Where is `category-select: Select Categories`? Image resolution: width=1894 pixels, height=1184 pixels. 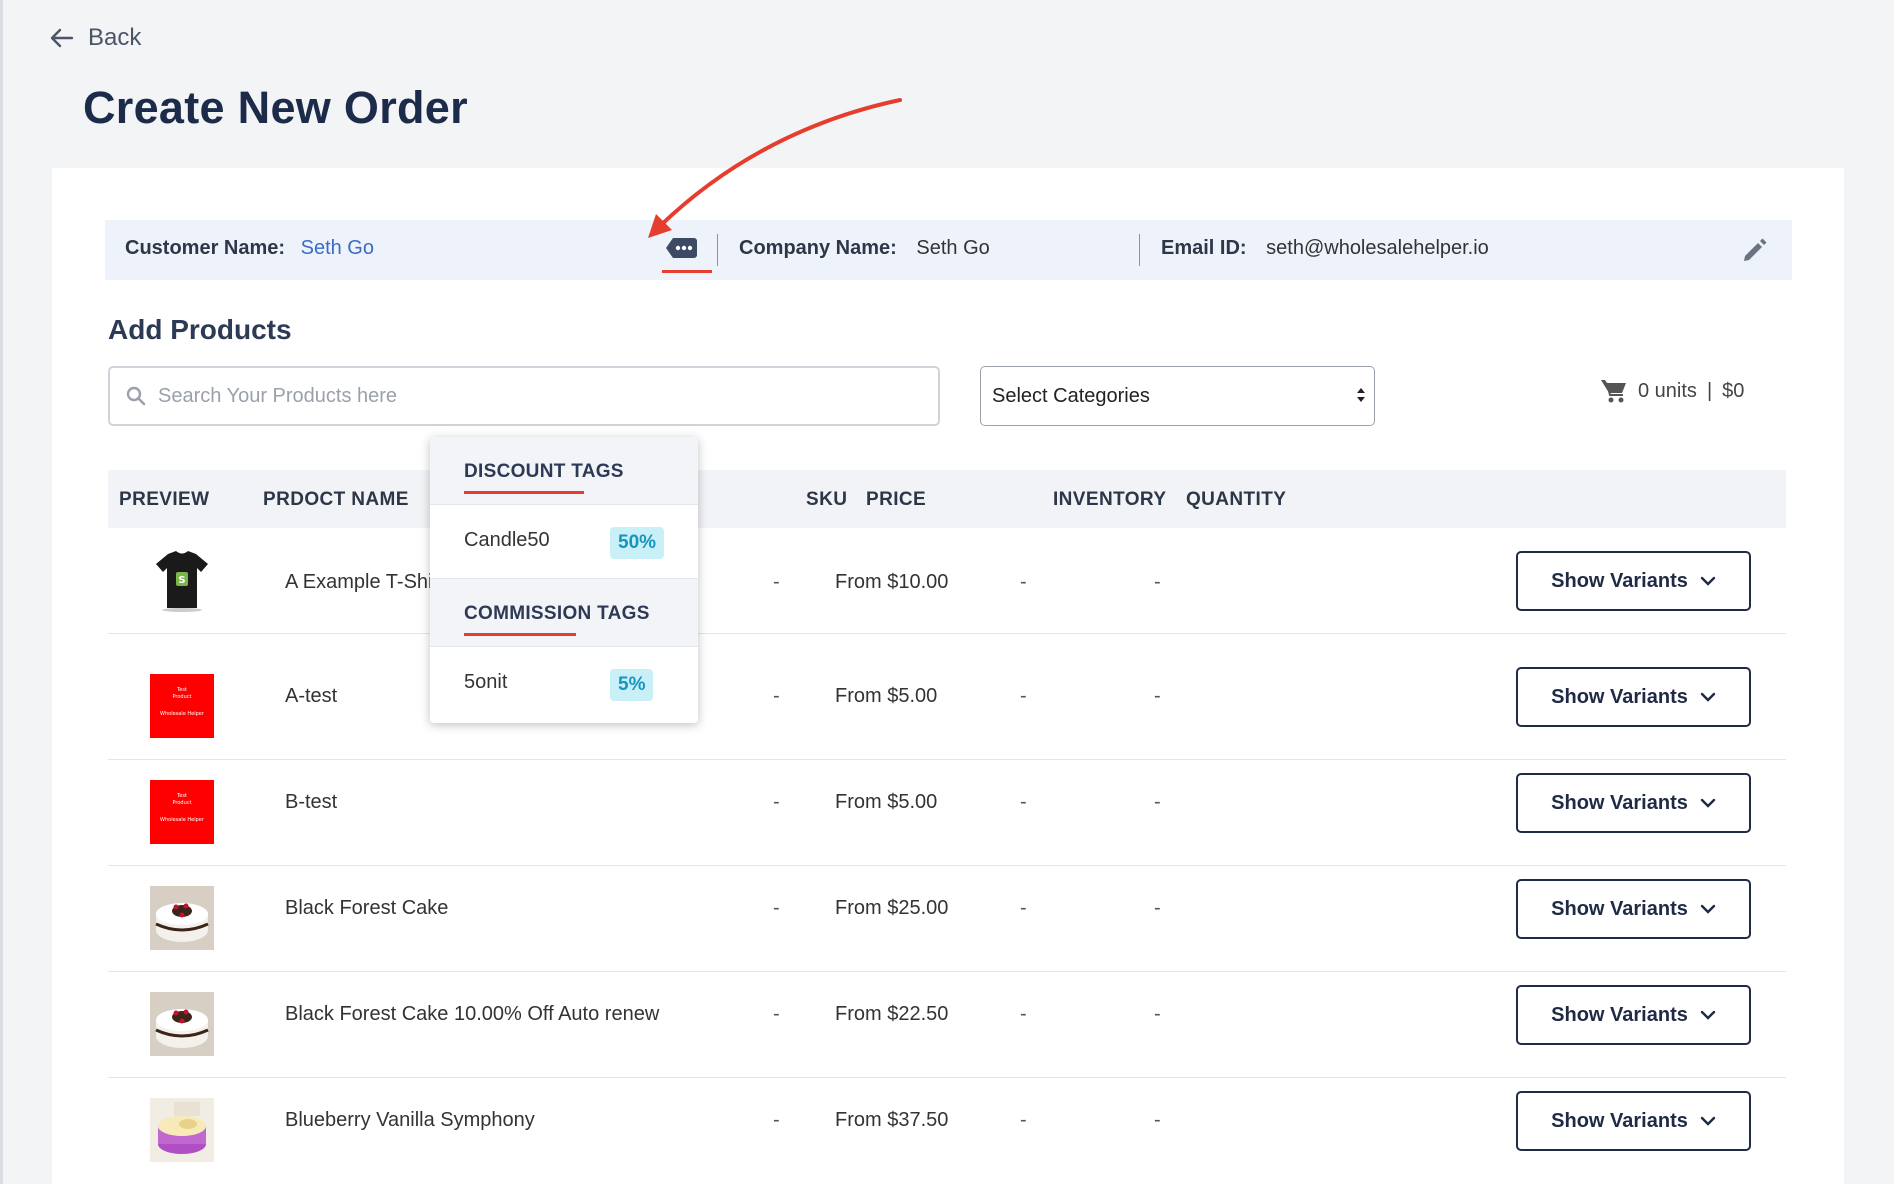
category-select: Select Categories is located at coordinates (1177, 396).